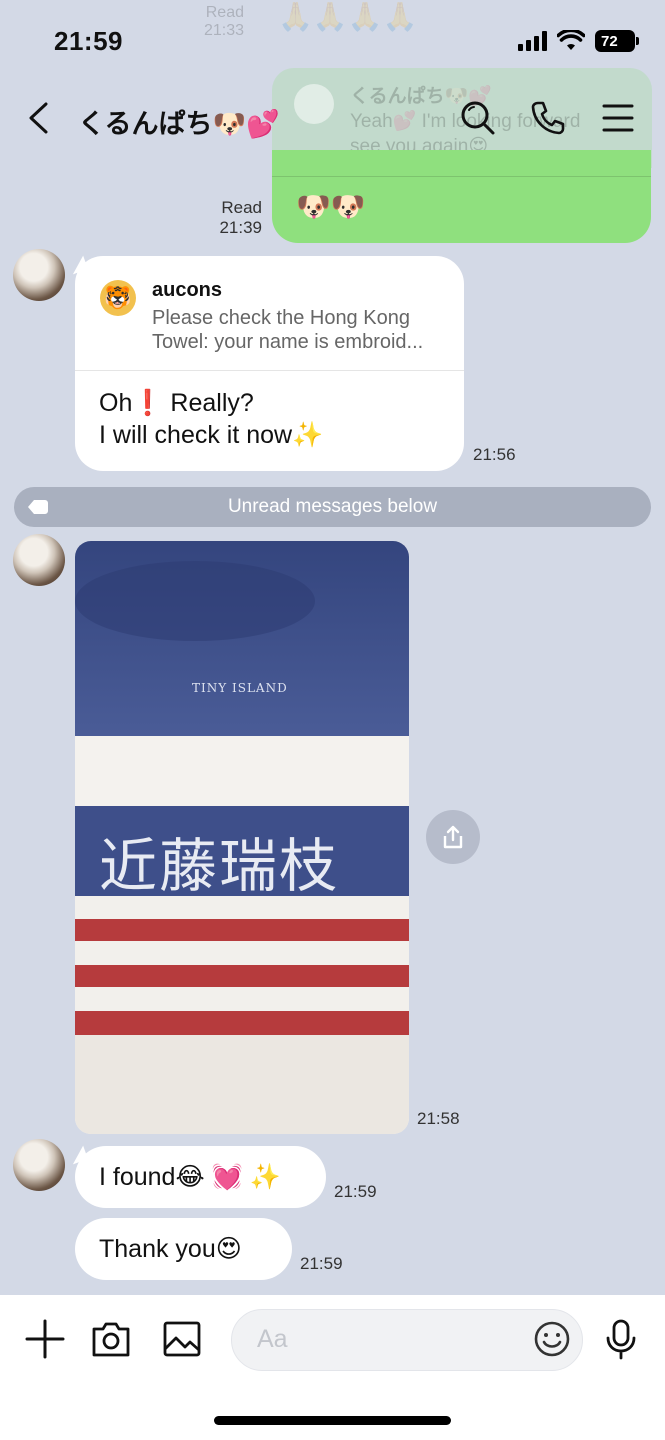 The height and width of the screenshot is (1440, 665). What do you see at coordinates (224, 12) in the screenshot?
I see `ghost-read-label: Read` at bounding box center [224, 12].